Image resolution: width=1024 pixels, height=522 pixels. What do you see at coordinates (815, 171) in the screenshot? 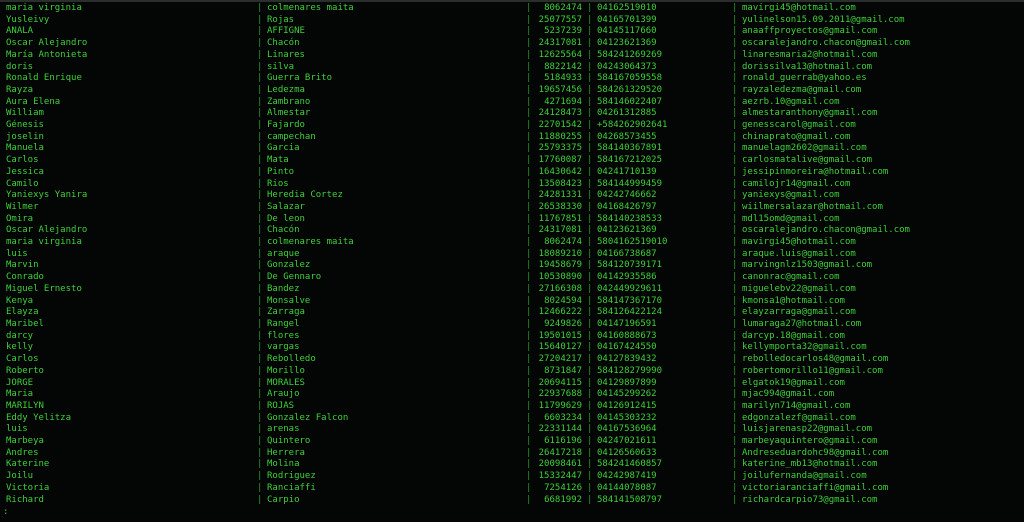
I see `cell-email: jessipinmoreira@hotmail.com` at bounding box center [815, 171].